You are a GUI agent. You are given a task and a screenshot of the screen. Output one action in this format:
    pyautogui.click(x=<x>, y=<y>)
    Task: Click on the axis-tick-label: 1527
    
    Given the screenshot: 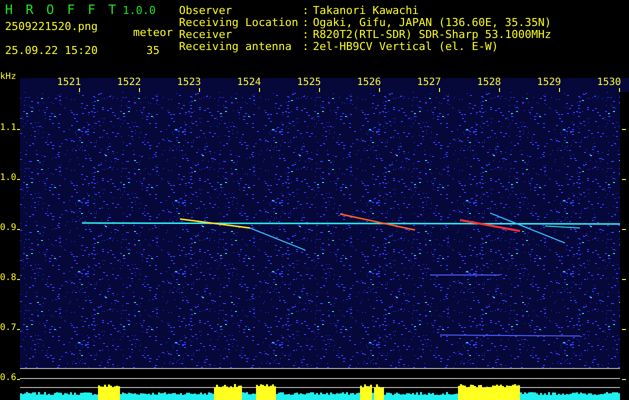 What is the action you would take?
    pyautogui.click(x=429, y=83)
    